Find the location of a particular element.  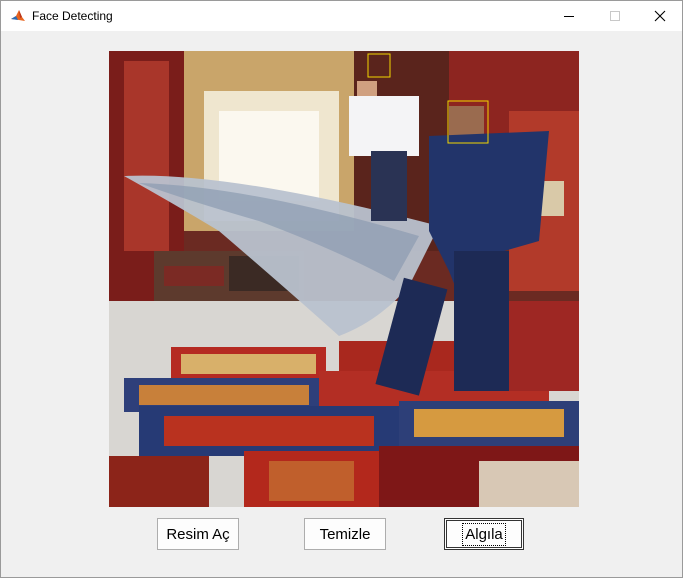

title-bar: Face Detecting is located at coordinates (341, 16).